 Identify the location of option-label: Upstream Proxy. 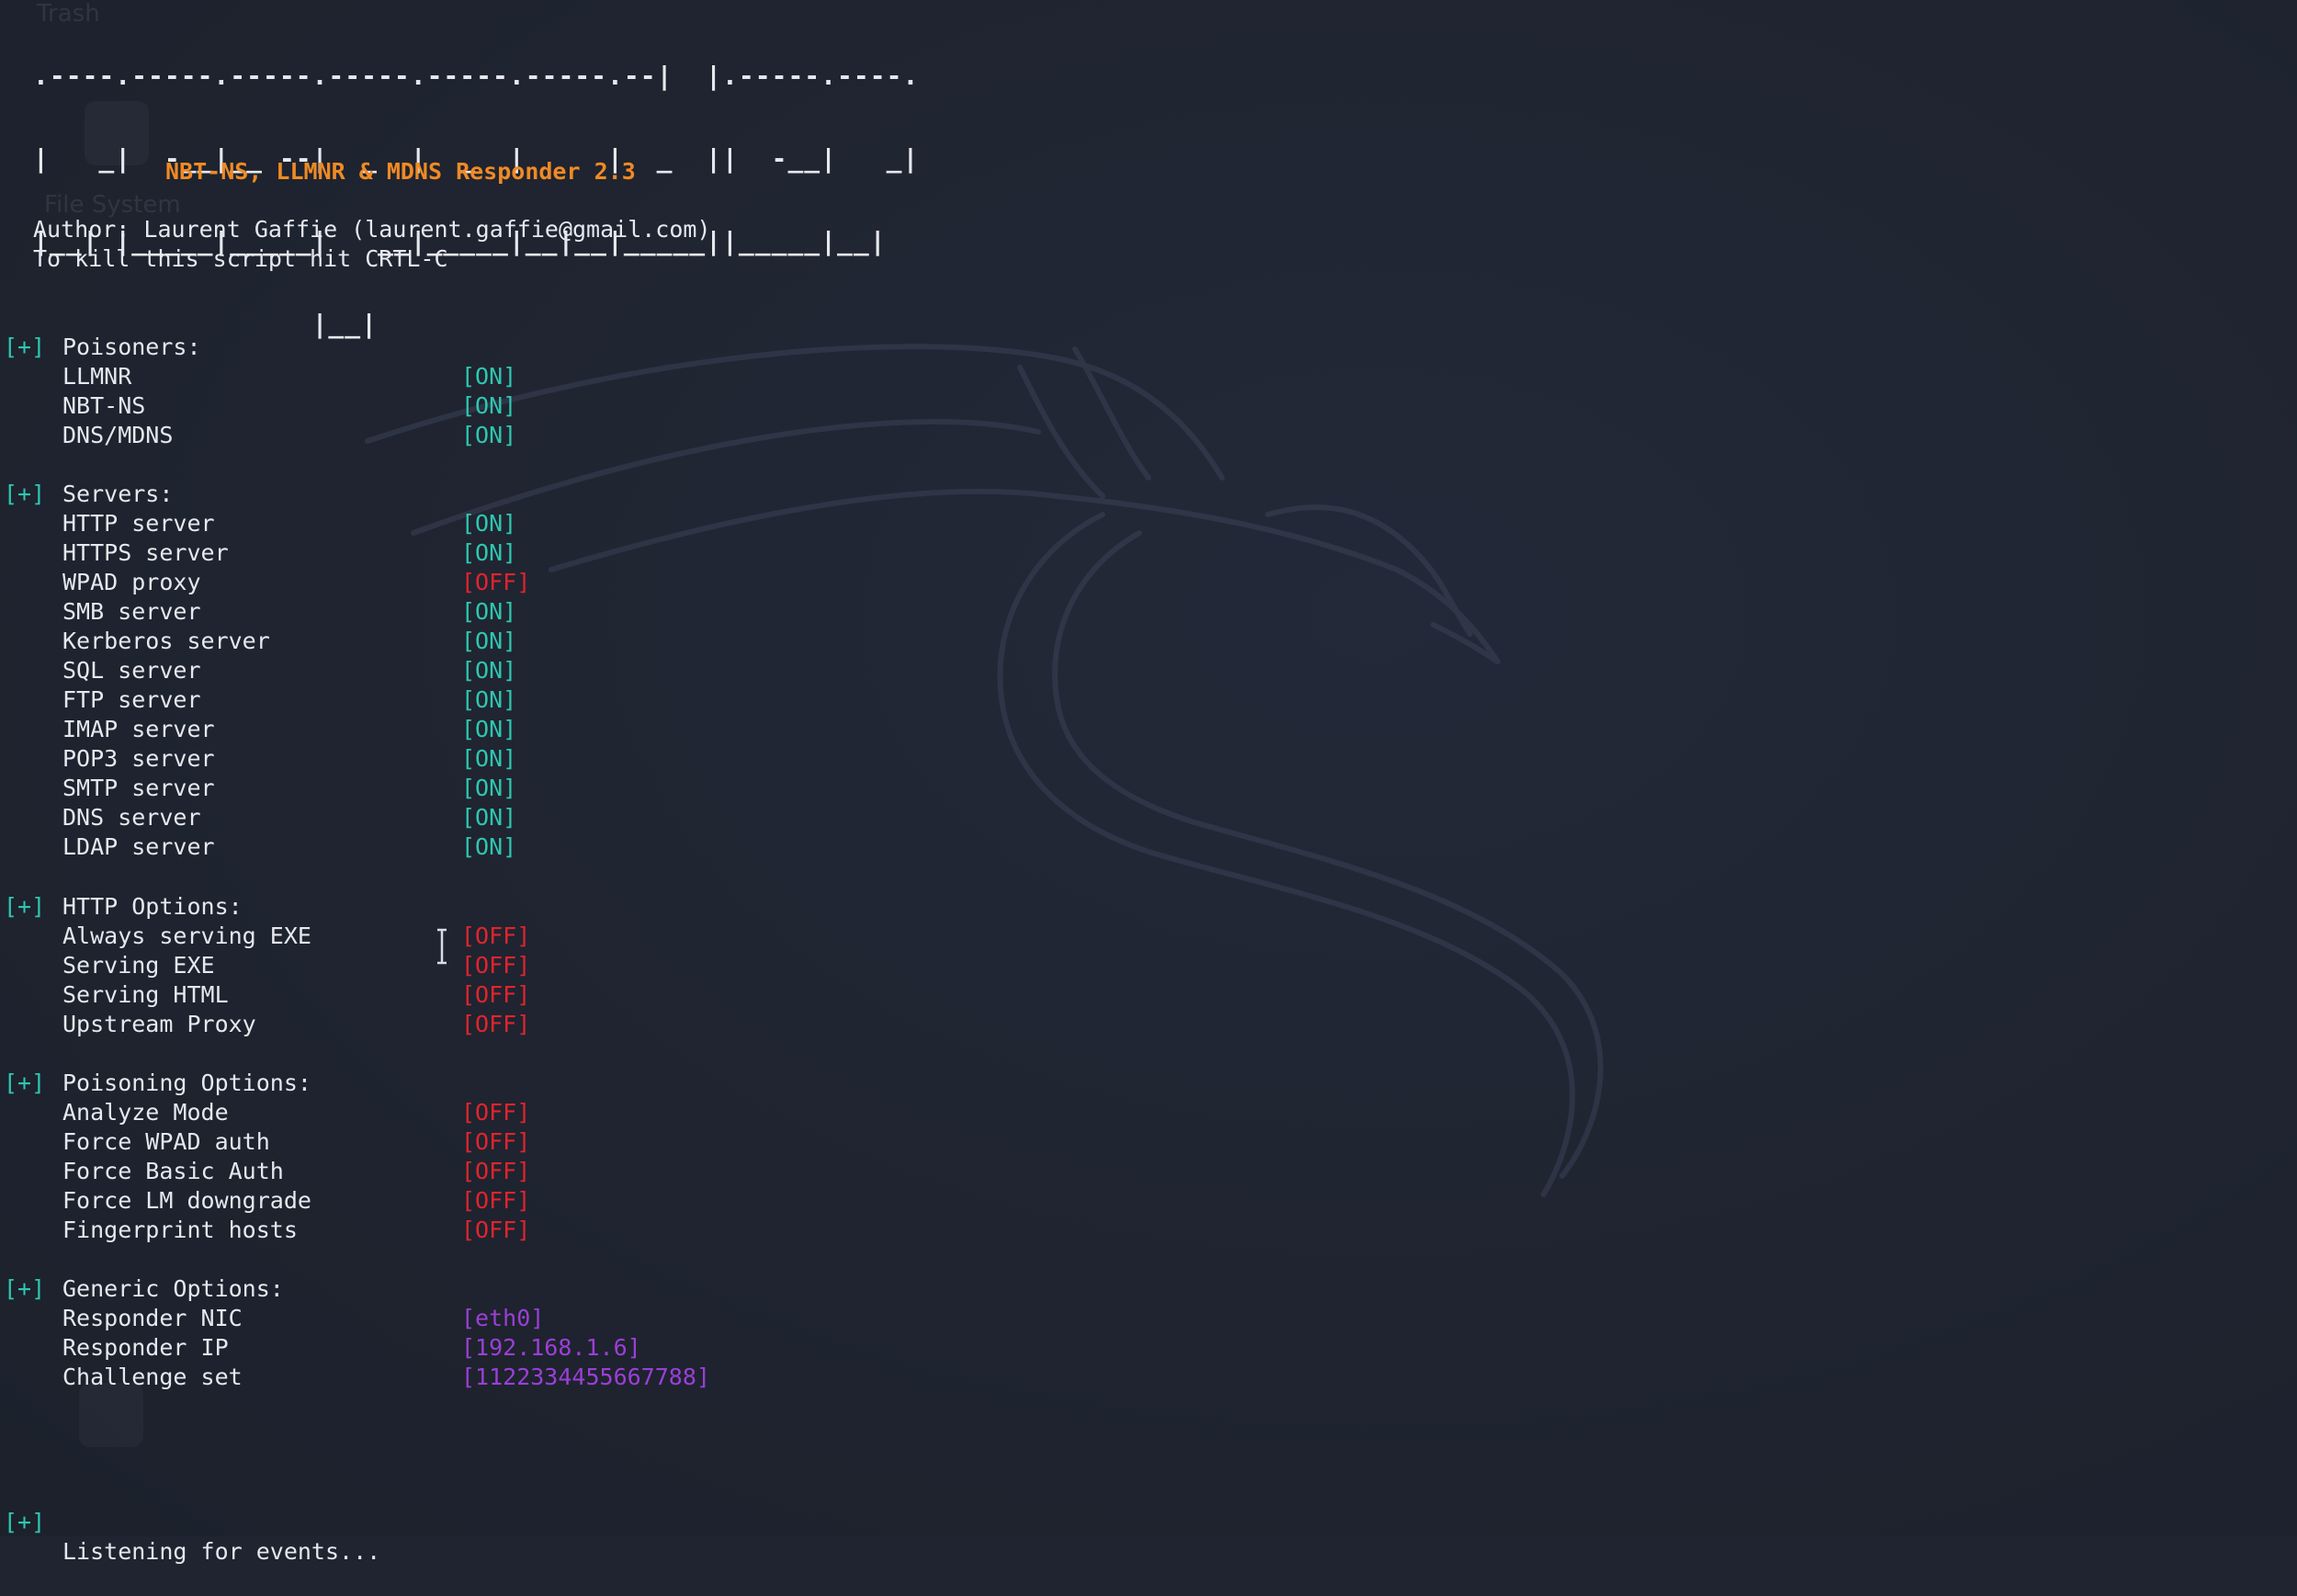
(159, 1024).